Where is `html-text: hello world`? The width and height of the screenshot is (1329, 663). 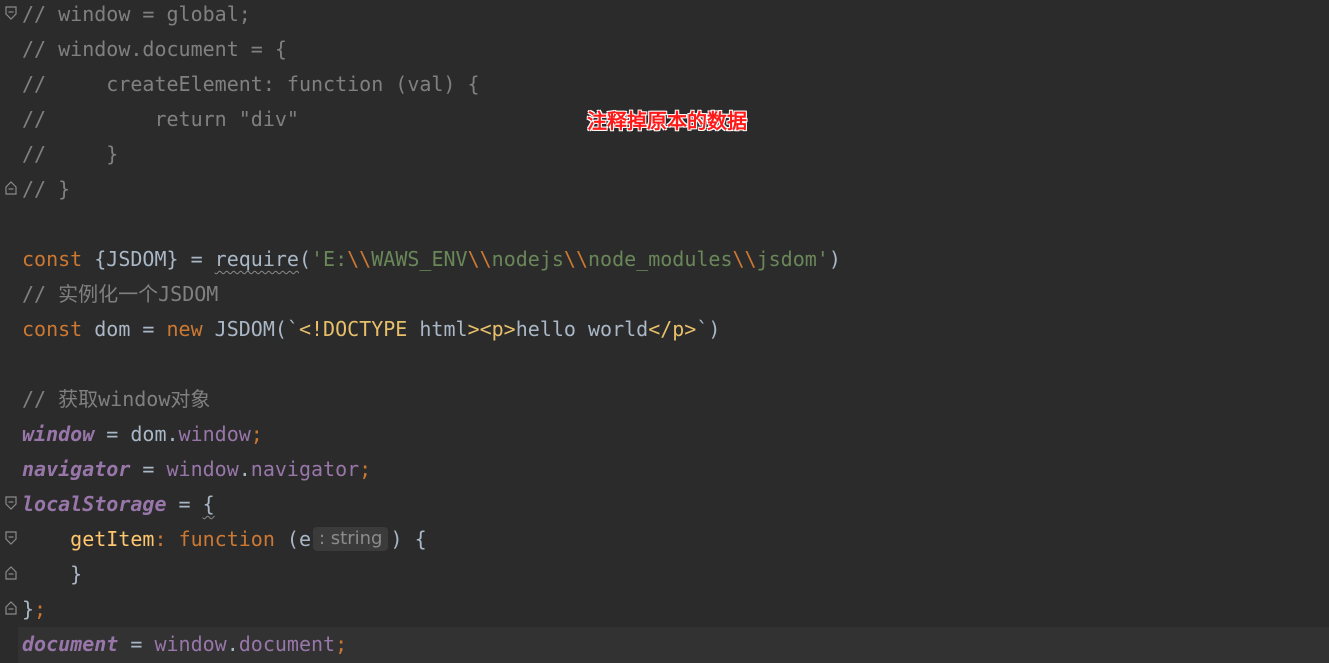
html-text: hello world is located at coordinates (582, 329).